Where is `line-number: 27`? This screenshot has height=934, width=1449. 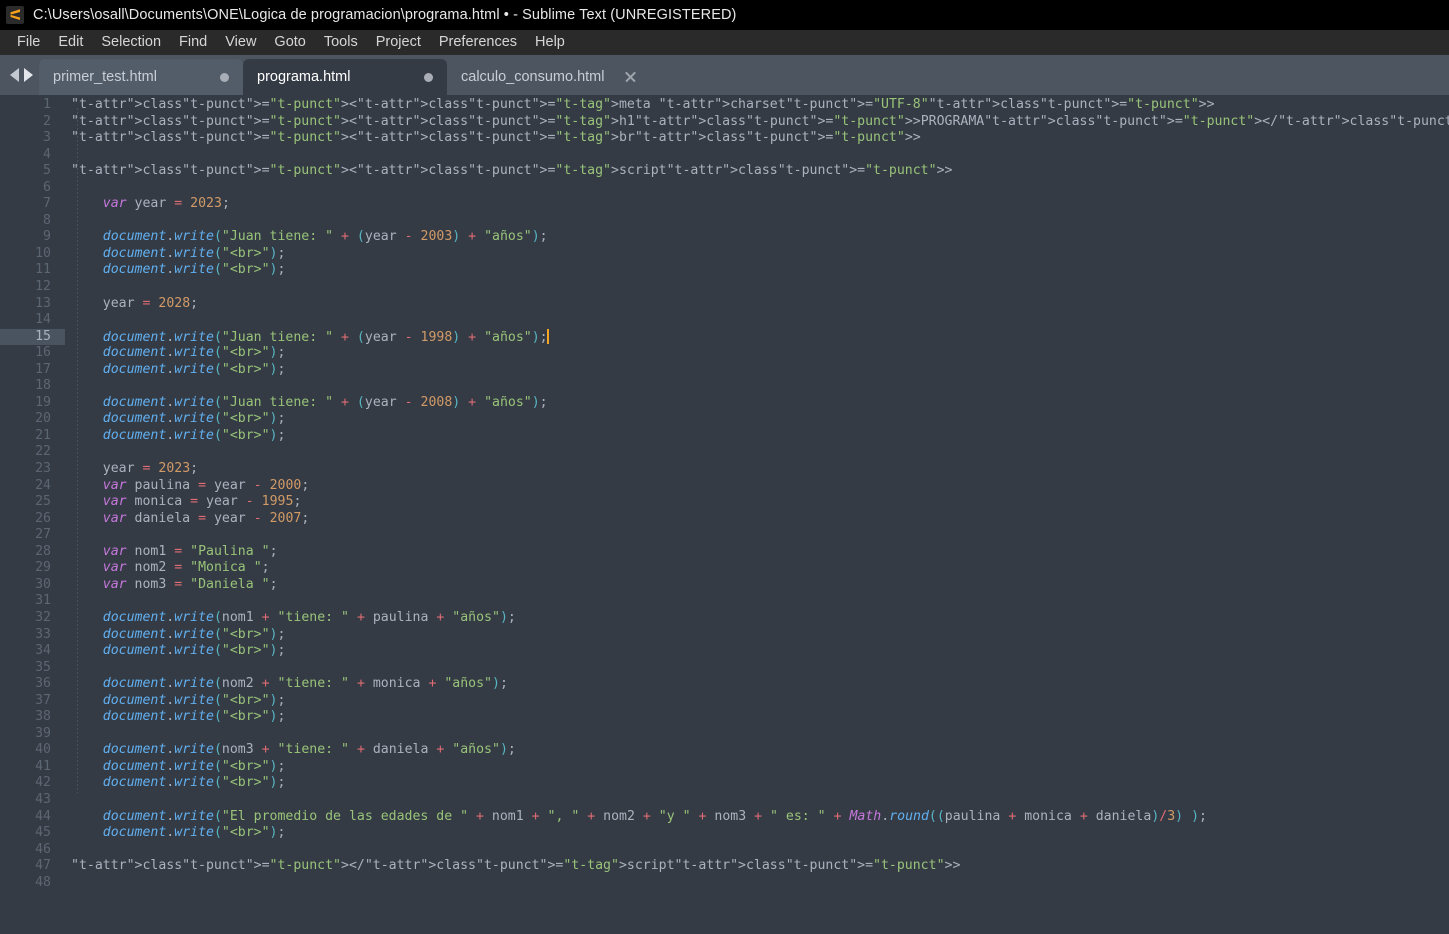
line-number: 27 is located at coordinates (43, 535).